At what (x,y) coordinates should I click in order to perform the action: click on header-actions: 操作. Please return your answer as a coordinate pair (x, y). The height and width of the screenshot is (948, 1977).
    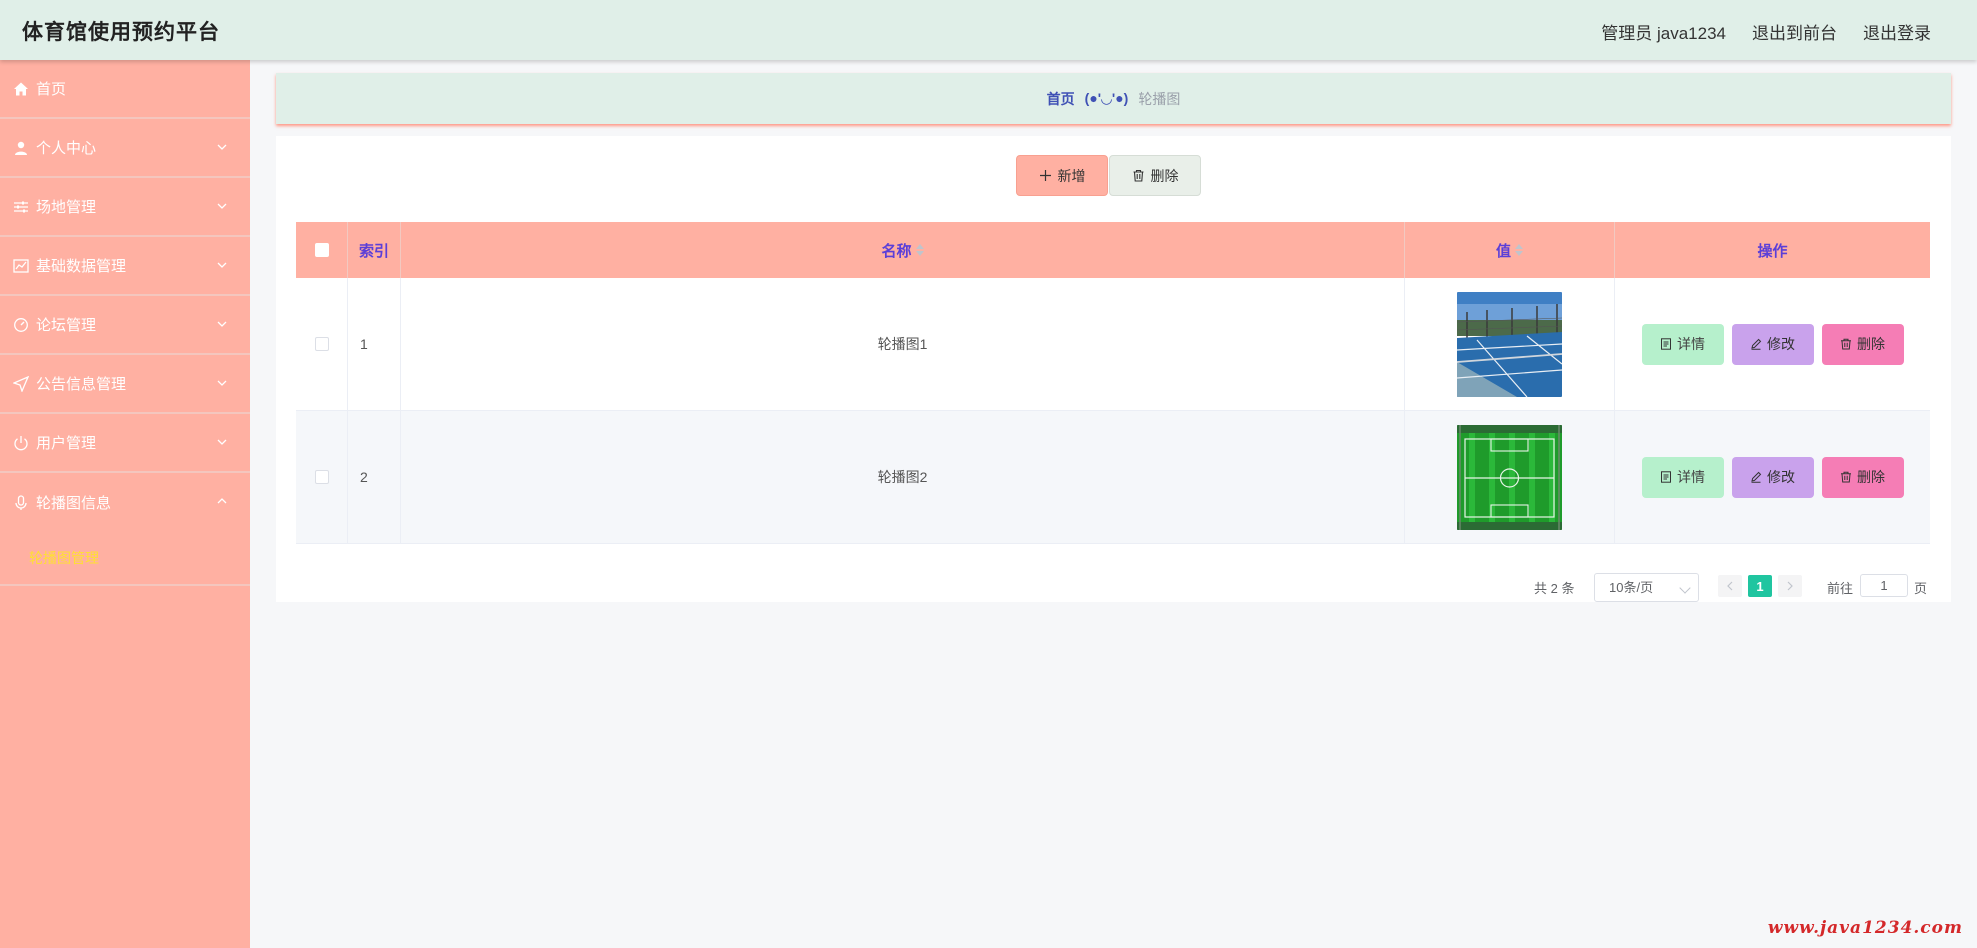
    Looking at the image, I should click on (1772, 250).